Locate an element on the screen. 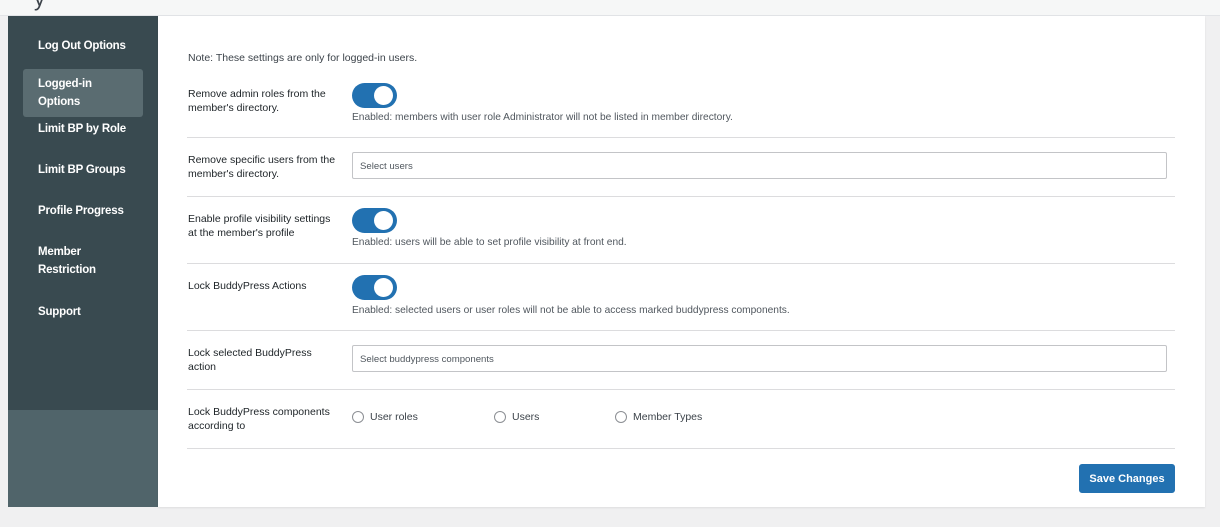 This screenshot has width=1220, height=527. setting-label: Lock selected BuddyPress action is located at coordinates (250, 360).